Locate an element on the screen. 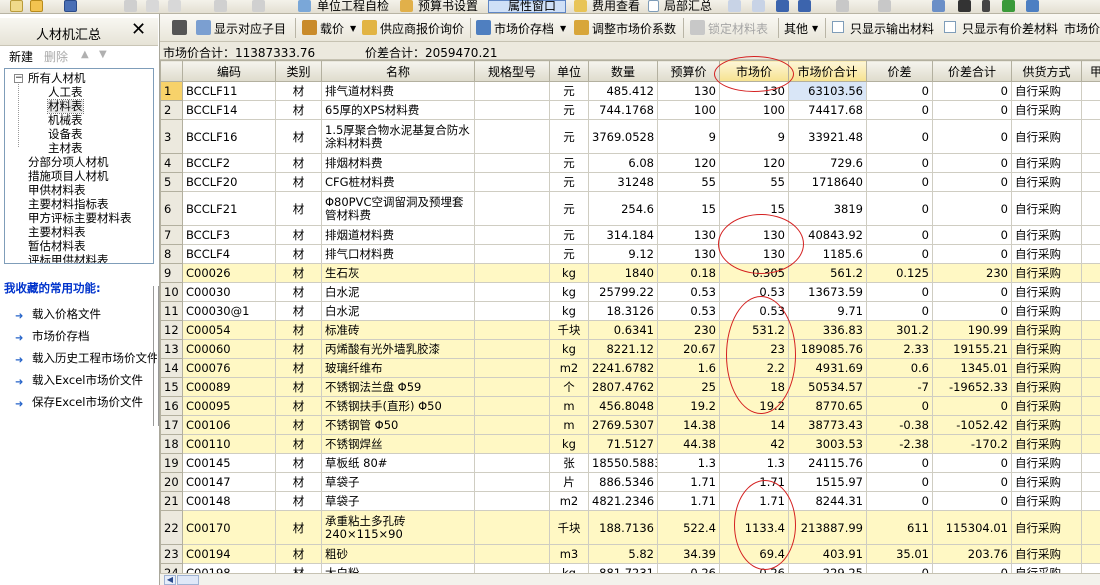 This screenshot has width=1100, height=585. cell-name: CFG桩材料费 is located at coordinates (398, 182).